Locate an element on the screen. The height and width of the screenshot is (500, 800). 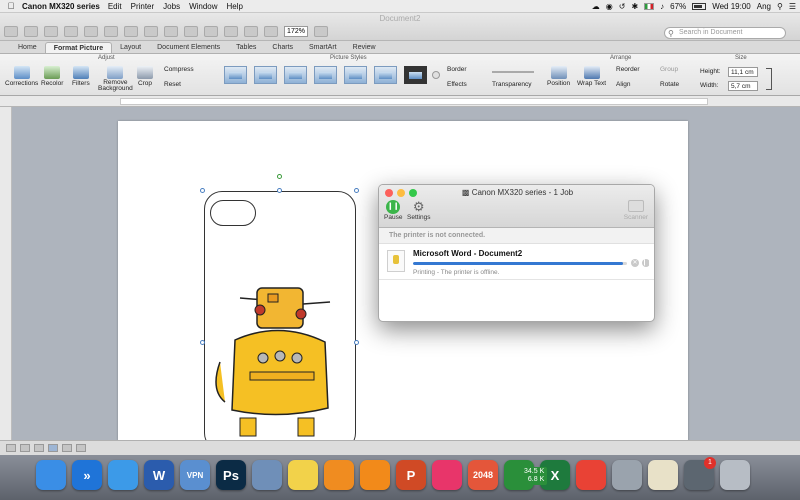
user-name: Ang is located at coordinates (764, 6).